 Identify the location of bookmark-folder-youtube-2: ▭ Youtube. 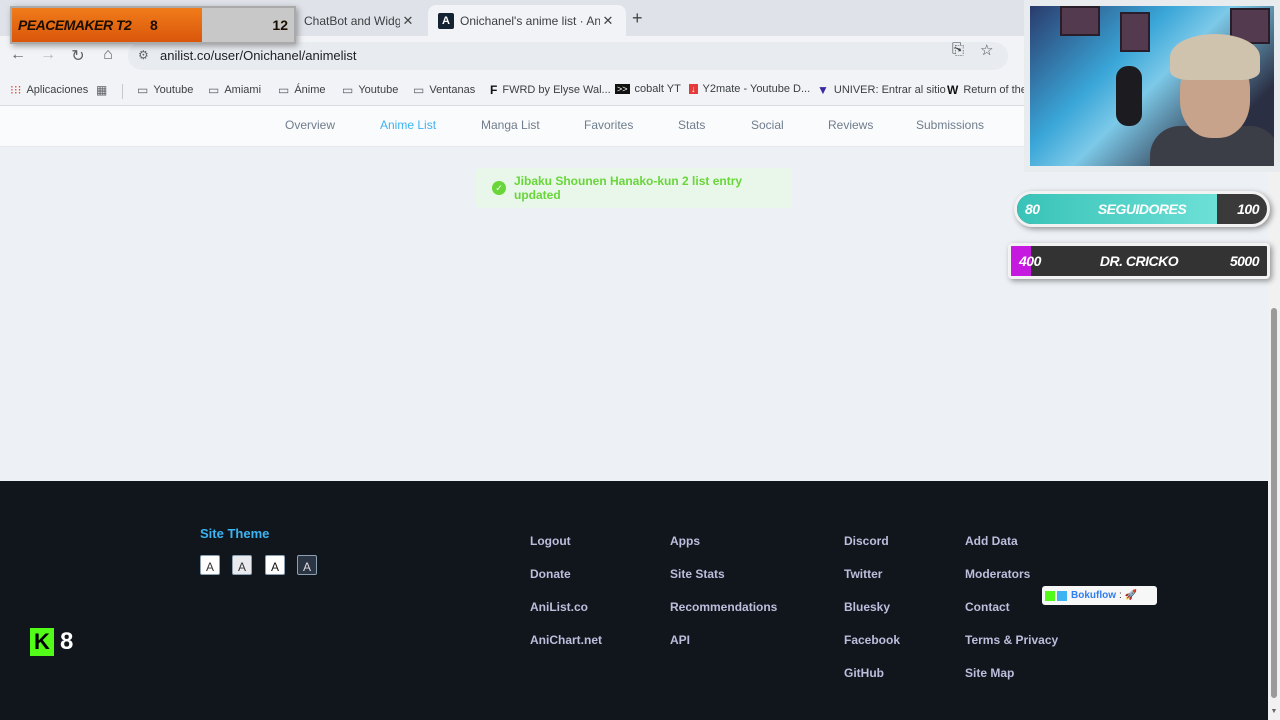
(370, 90).